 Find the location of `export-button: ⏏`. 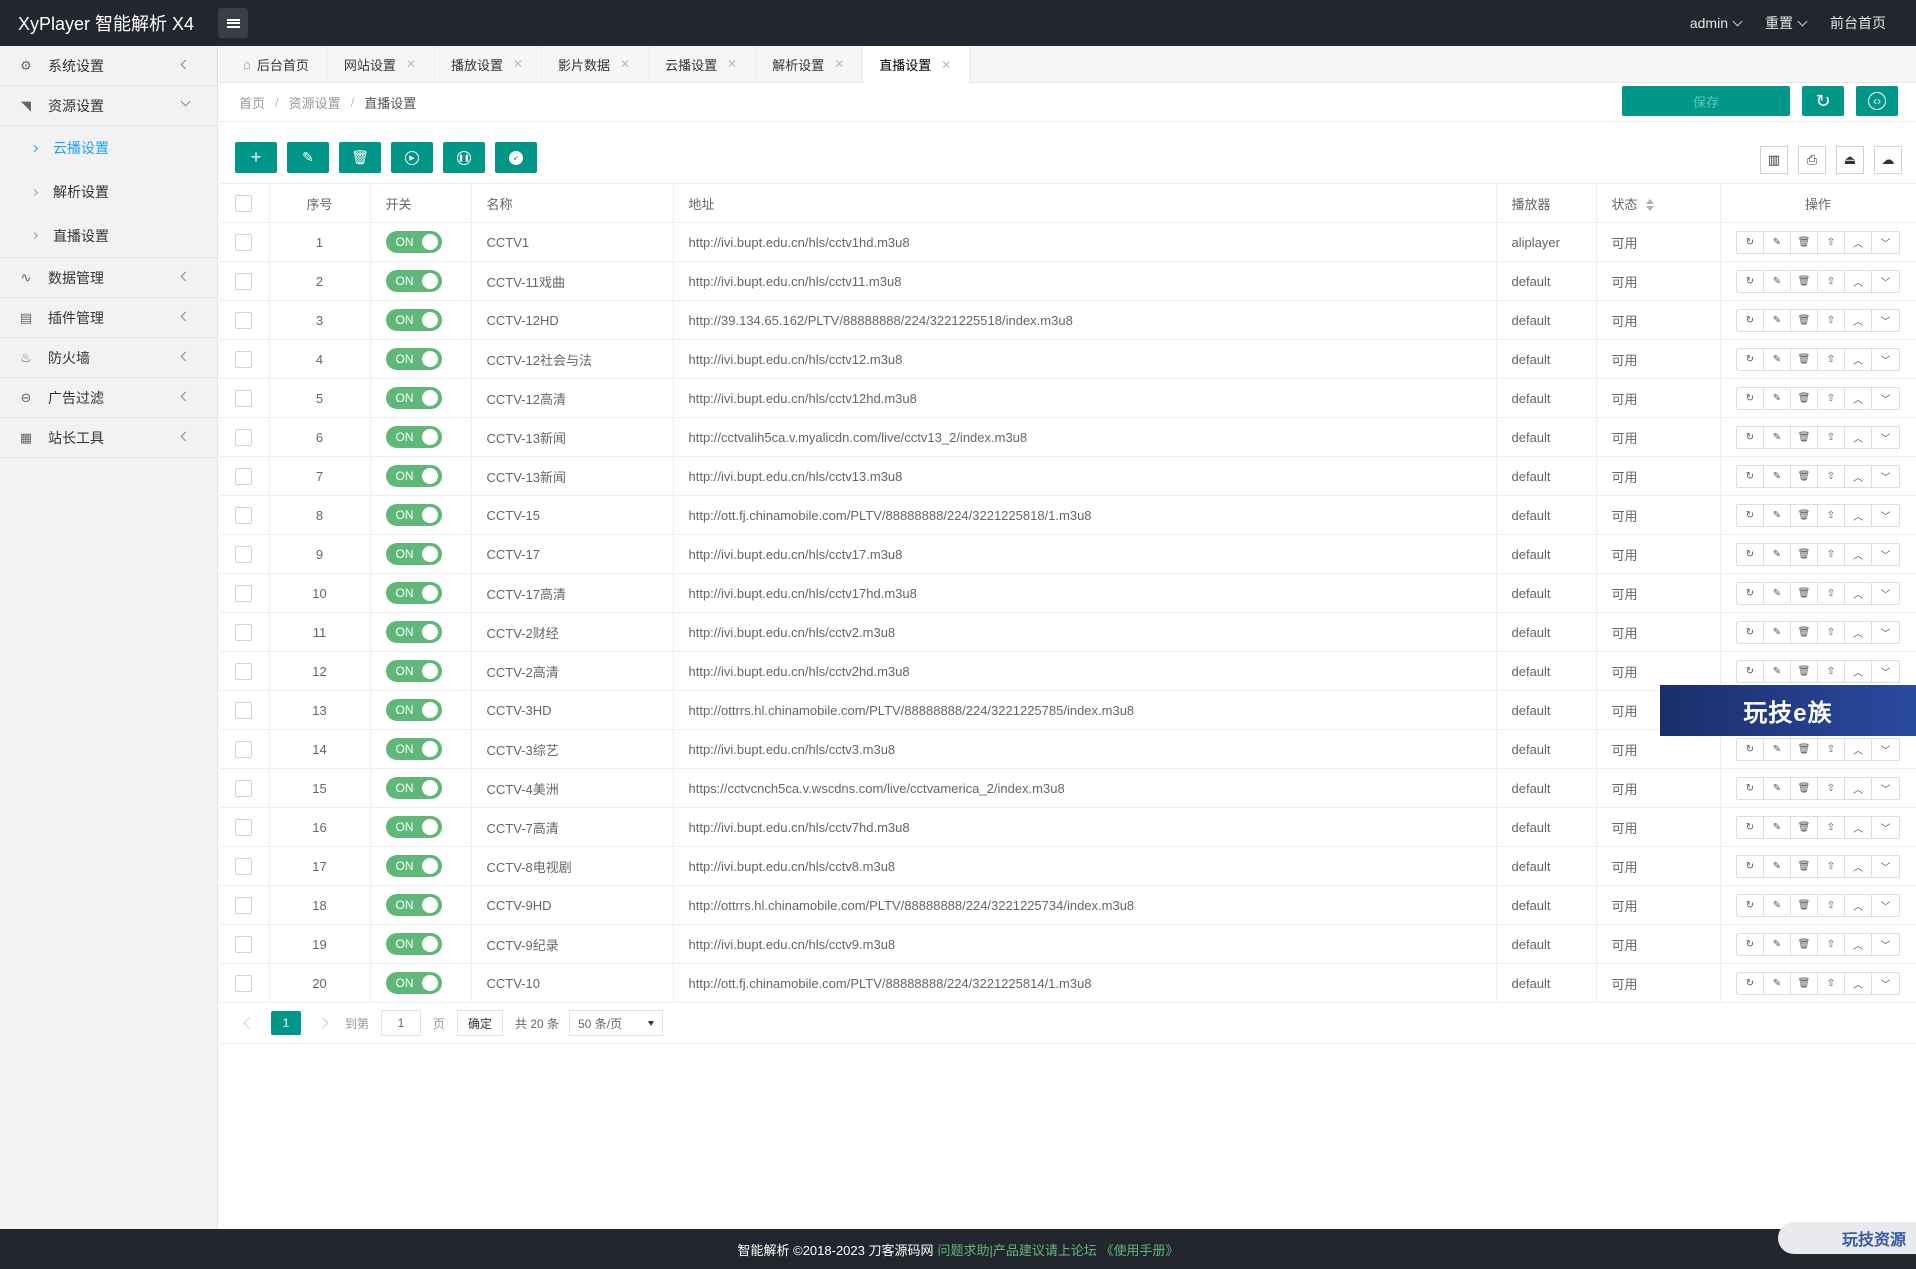

export-button: ⏏ is located at coordinates (1850, 160).